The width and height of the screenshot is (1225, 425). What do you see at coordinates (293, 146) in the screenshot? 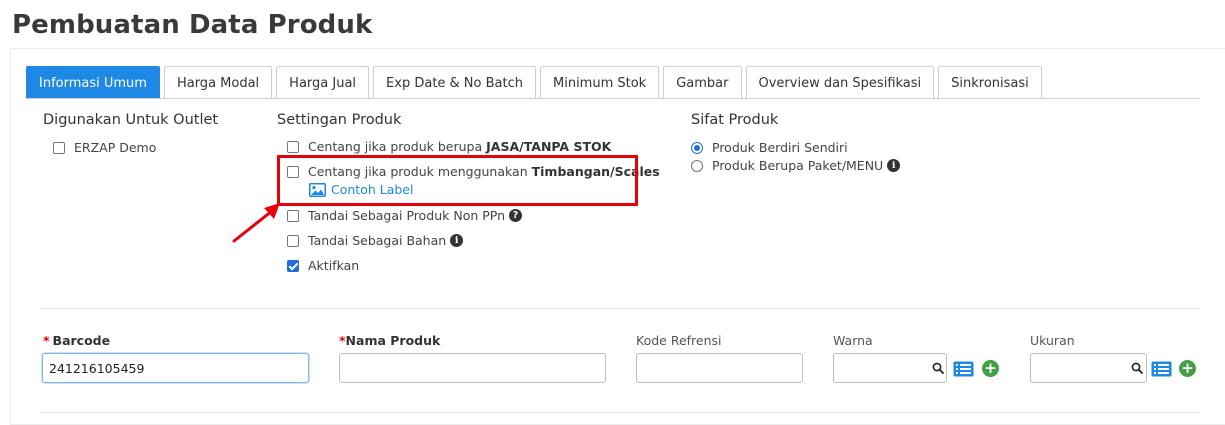
I see `jasa-checkbox` at bounding box center [293, 146].